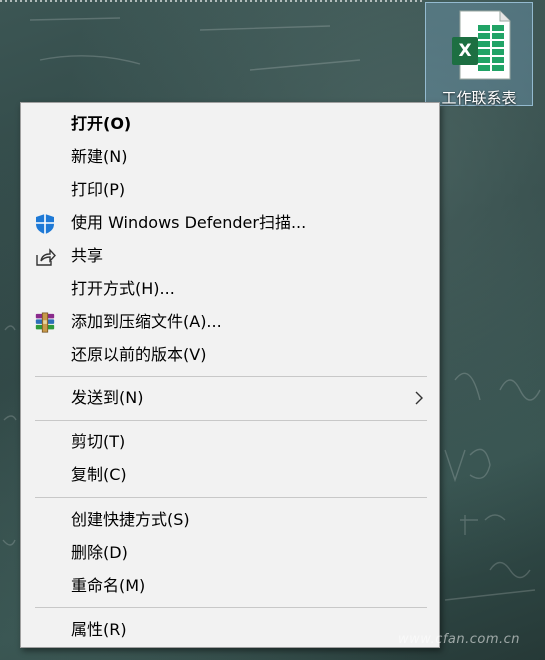  What do you see at coordinates (101, 123) in the screenshot?
I see `menu-item-label: 打开(O)` at bounding box center [101, 123].